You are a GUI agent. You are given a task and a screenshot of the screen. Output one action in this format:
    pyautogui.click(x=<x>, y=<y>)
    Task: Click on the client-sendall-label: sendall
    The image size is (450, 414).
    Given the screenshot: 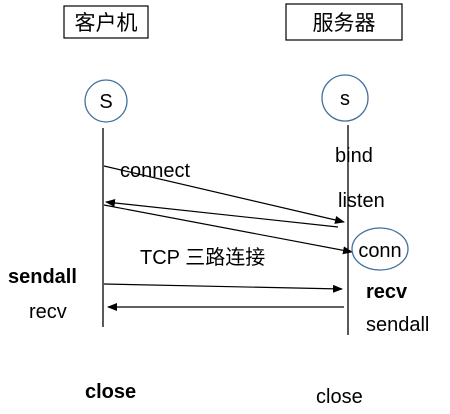 What is the action you would take?
    pyautogui.click(x=42, y=277)
    